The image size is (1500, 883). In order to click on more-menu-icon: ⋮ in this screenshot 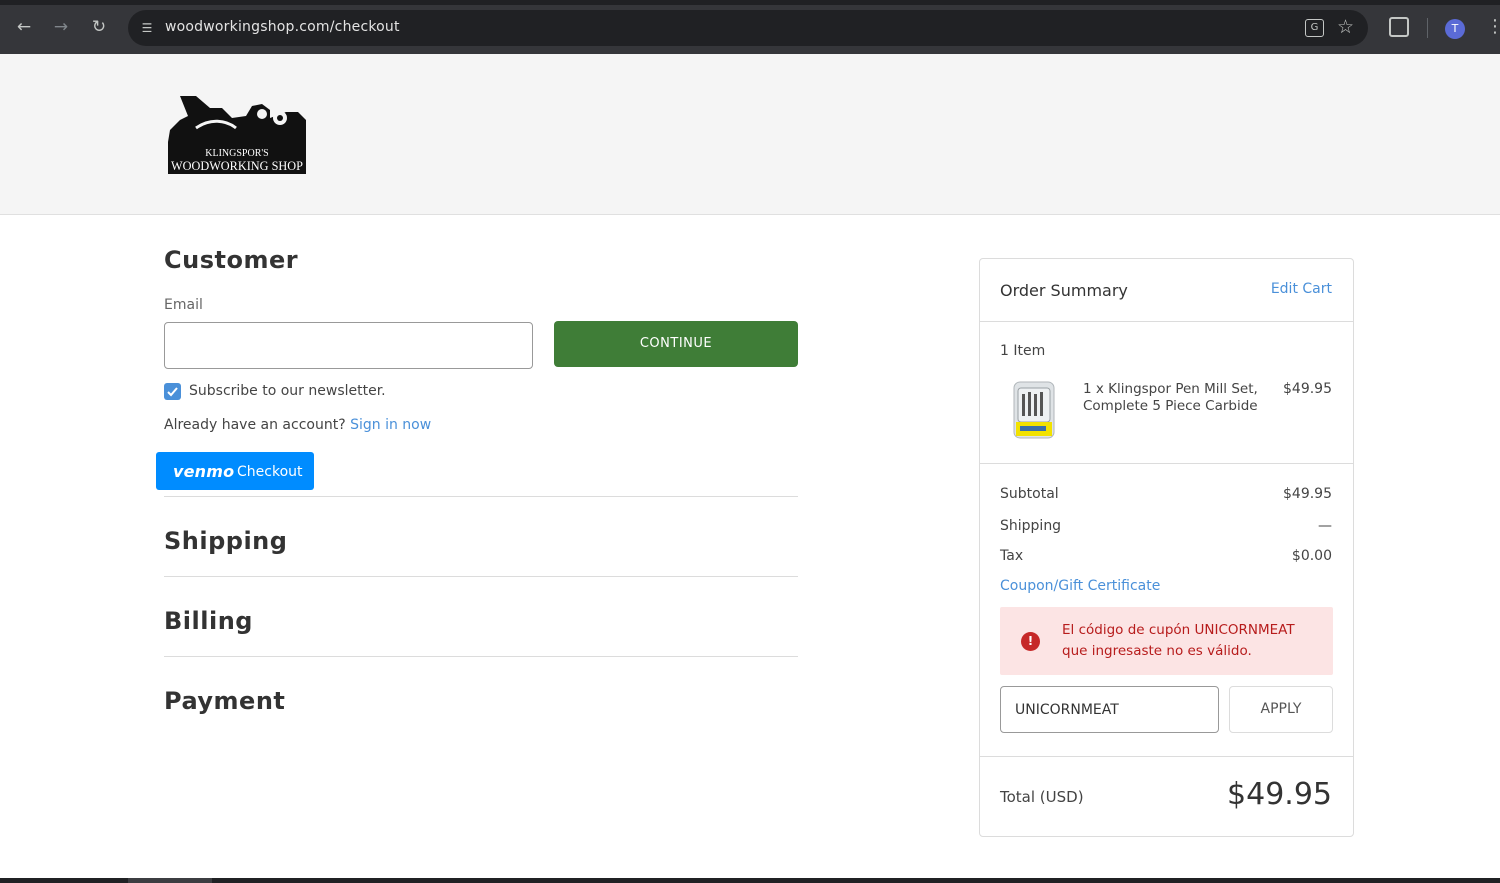, I will do `click(1493, 27)`.